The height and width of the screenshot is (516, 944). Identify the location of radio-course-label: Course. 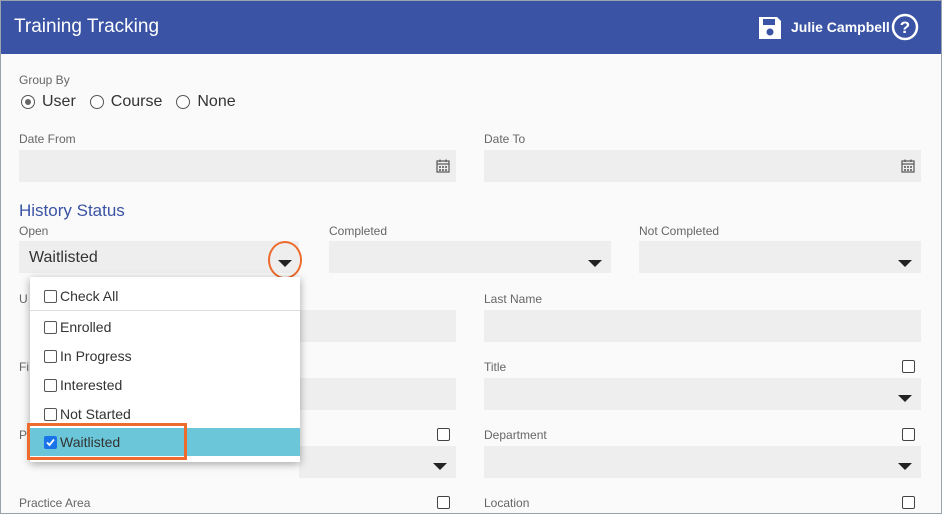
(136, 101).